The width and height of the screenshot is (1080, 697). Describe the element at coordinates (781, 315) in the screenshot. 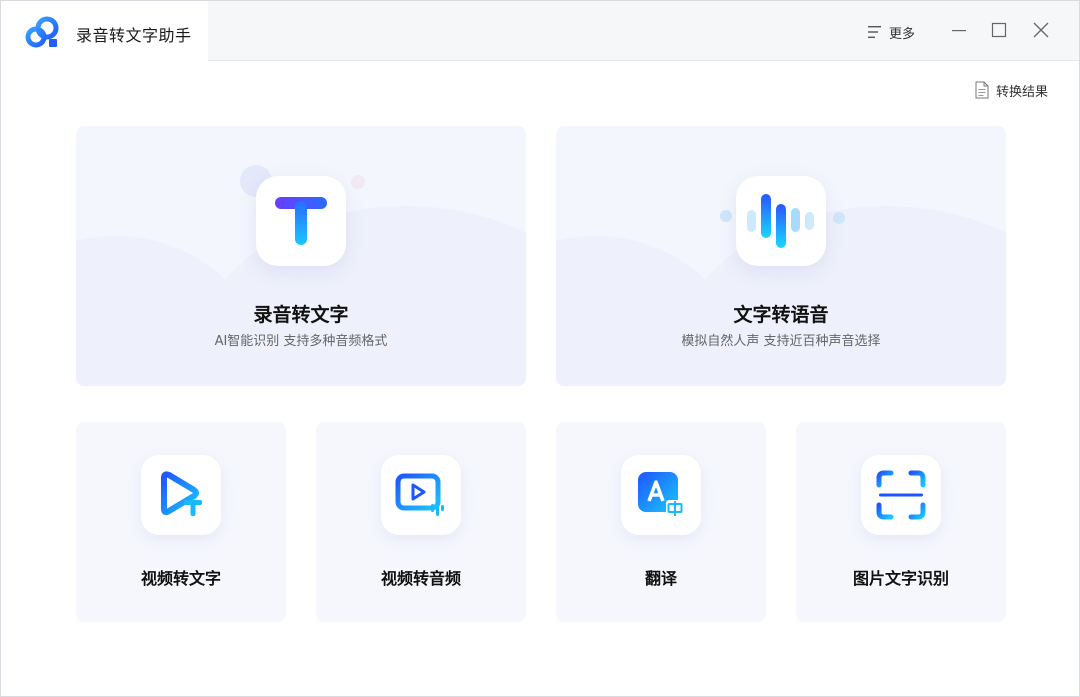

I see `card-title: 文字转语音` at that location.